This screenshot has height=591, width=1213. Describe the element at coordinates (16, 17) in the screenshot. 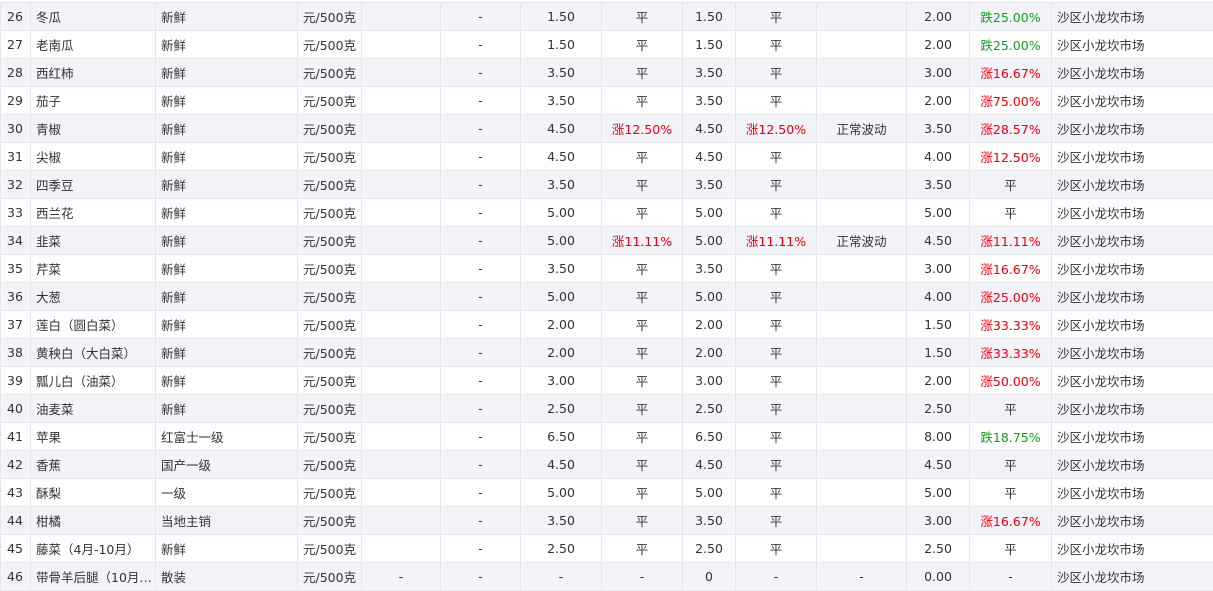

I see `row-index: 26` at that location.